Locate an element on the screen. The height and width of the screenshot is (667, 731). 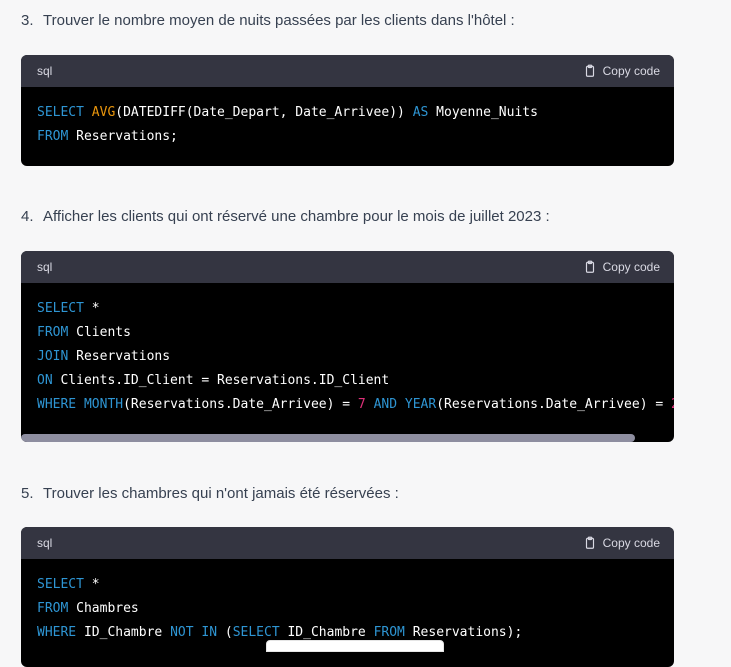
code-token: AS is located at coordinates (420, 112).